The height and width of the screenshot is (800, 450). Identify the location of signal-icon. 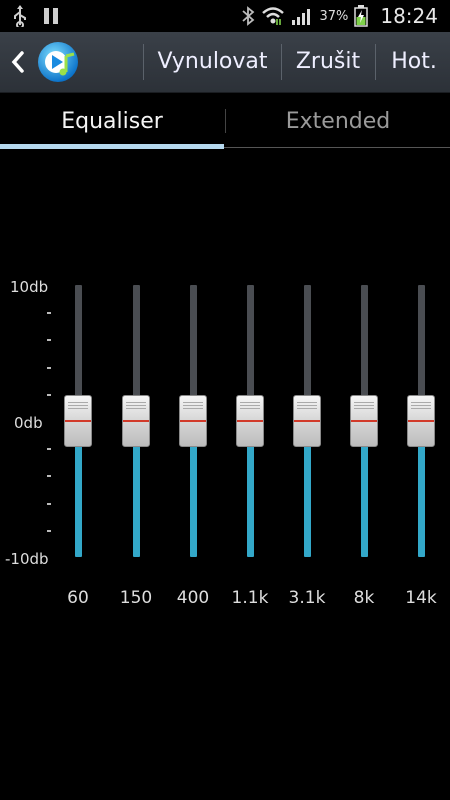
(302, 16).